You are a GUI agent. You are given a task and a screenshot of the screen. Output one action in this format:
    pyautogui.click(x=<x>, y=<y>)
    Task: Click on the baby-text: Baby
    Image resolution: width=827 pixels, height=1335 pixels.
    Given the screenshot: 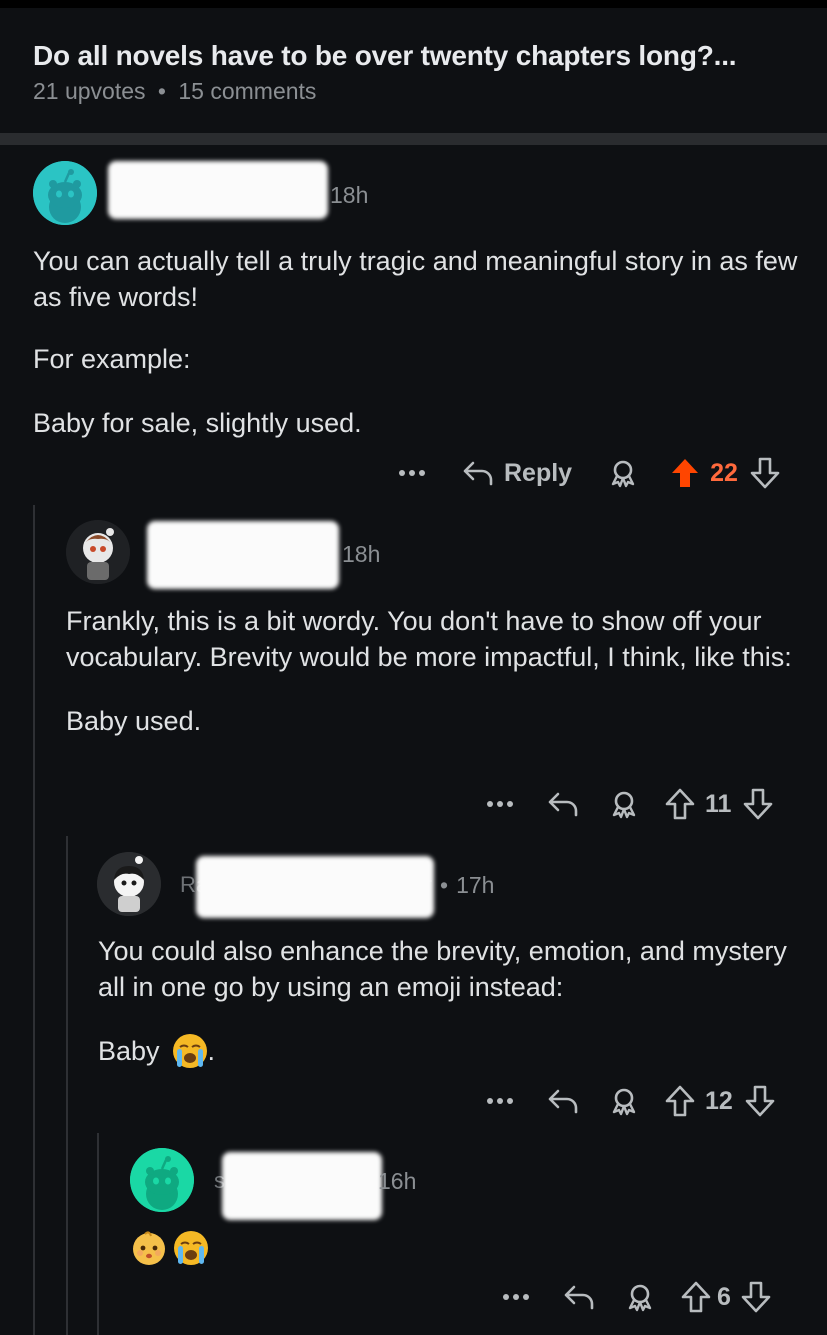 What is the action you would take?
    pyautogui.click(x=129, y=1051)
    